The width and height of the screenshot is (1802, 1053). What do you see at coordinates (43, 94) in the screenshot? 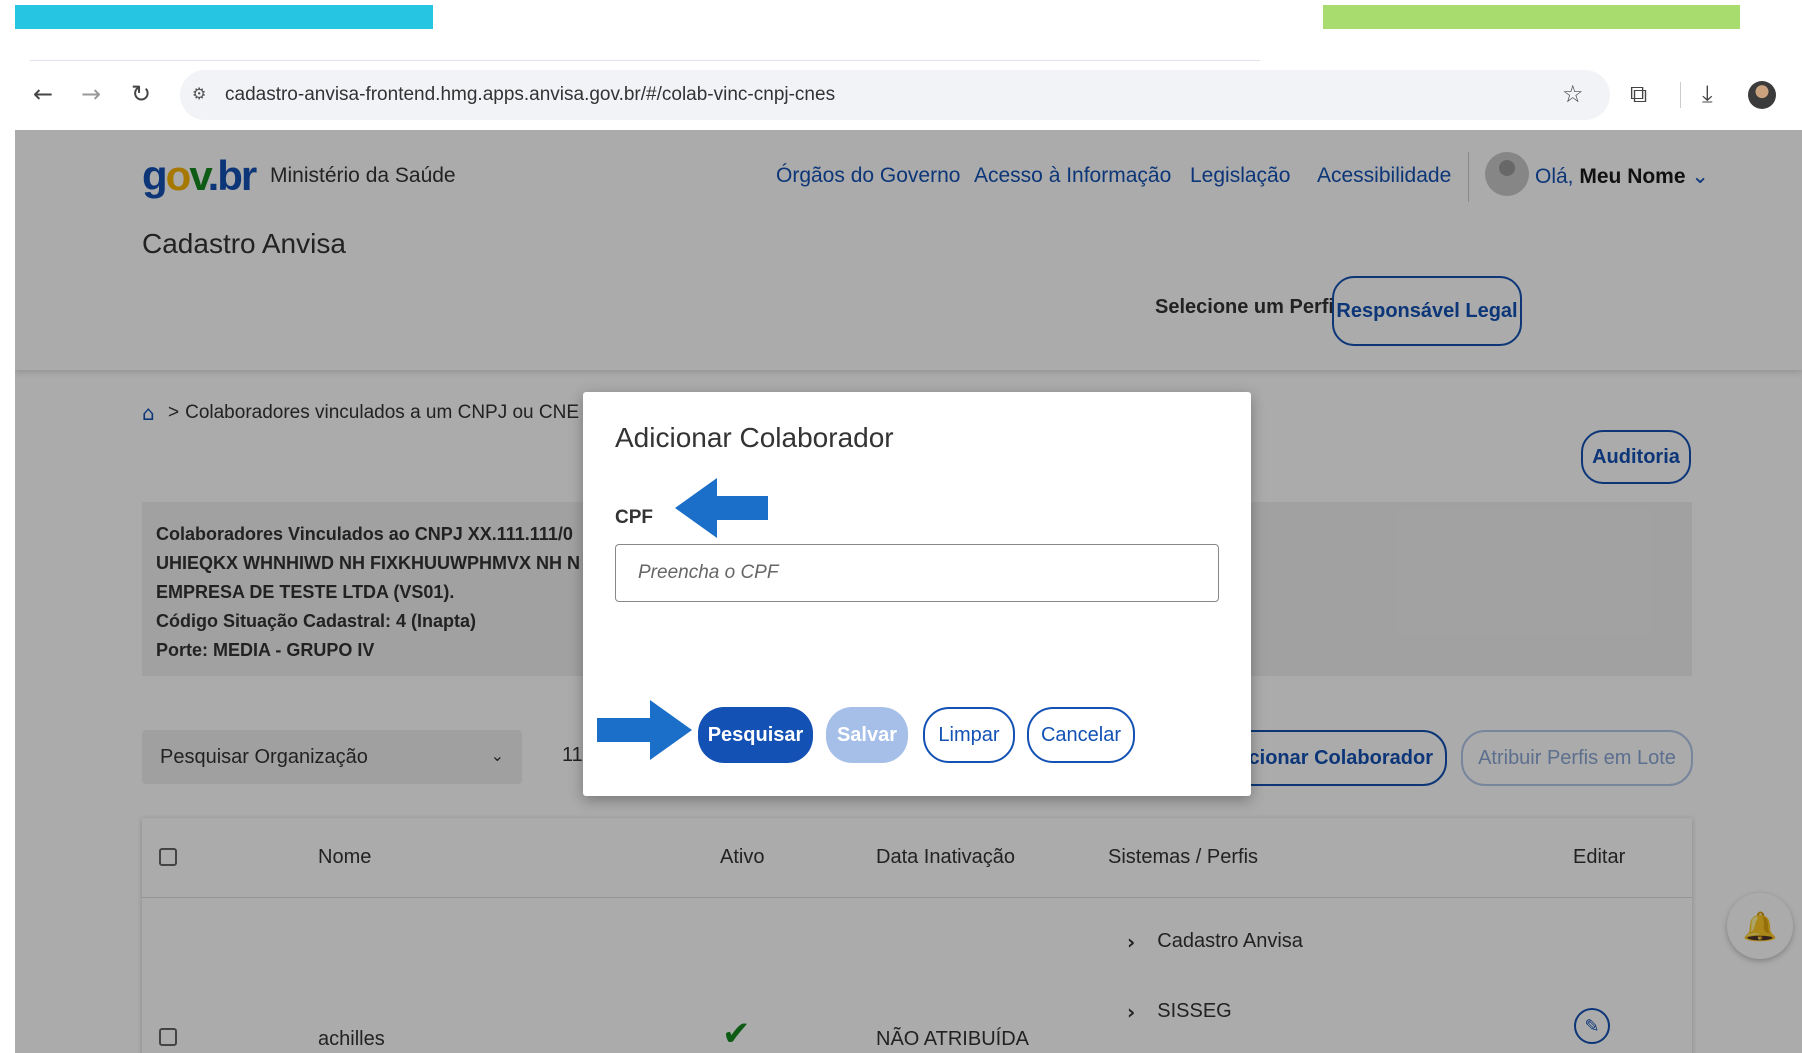
I see `back-icon: ←` at bounding box center [43, 94].